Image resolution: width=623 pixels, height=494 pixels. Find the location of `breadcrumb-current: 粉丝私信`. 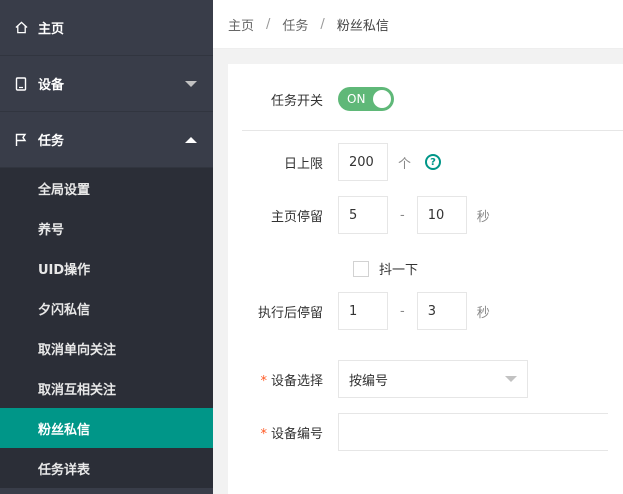

breadcrumb-current: 粉丝私信 is located at coordinates (362, 26).